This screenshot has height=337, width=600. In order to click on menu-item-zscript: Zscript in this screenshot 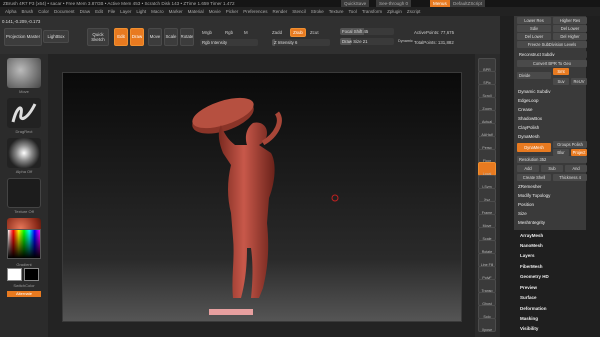, I will do `click(414, 11)`.